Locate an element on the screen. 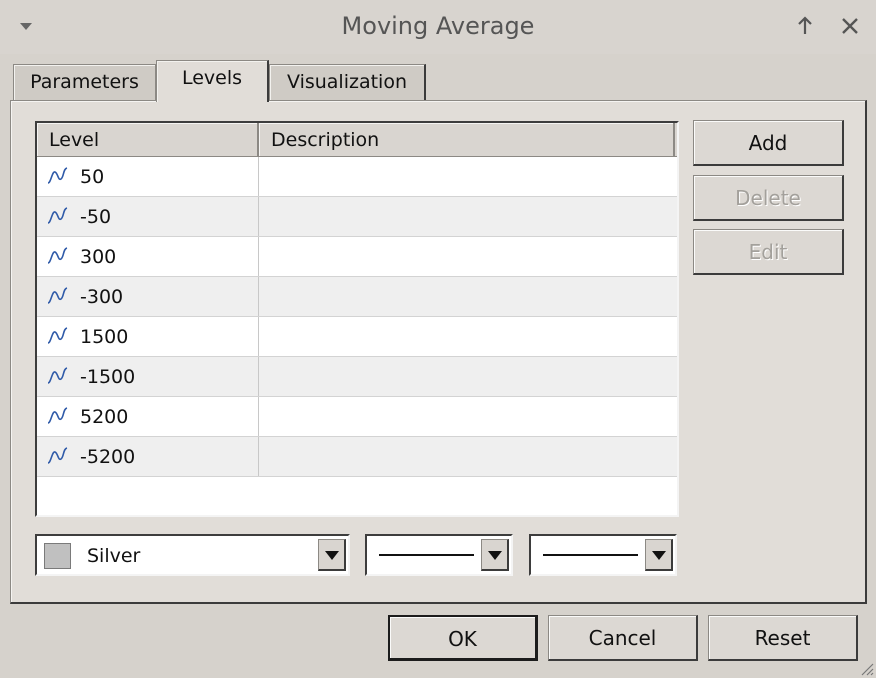 The image size is (876, 678). ok-button: OK is located at coordinates (463, 638).